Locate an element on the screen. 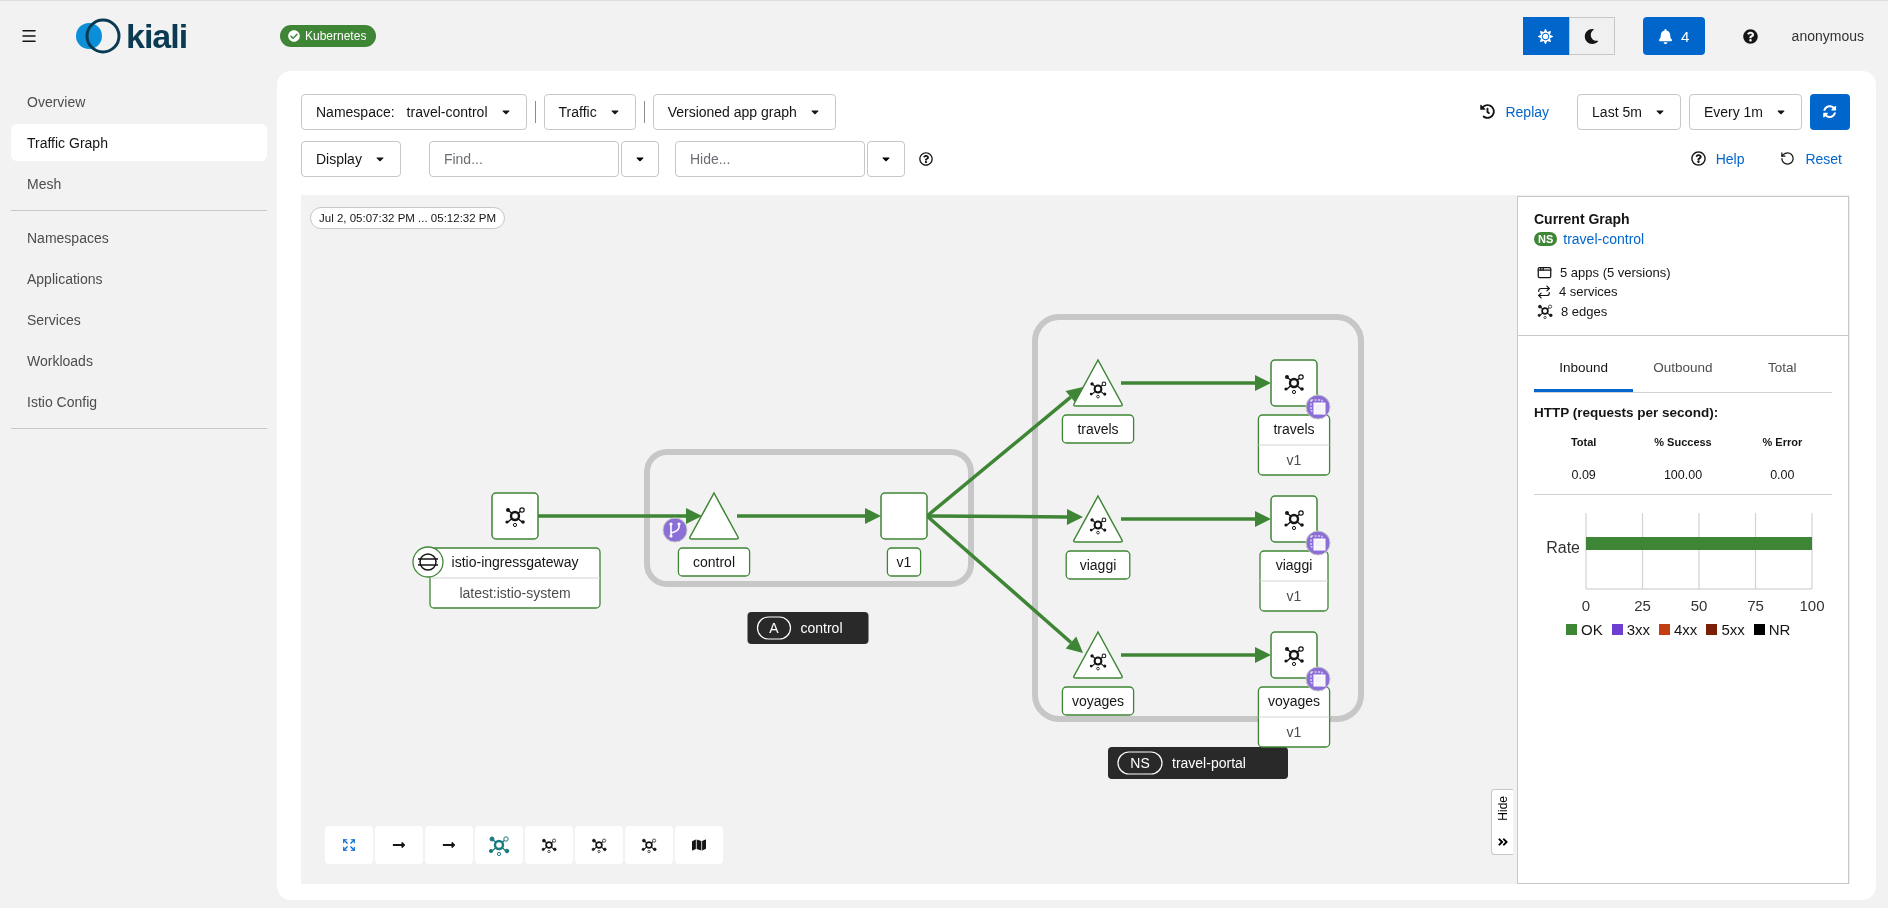 This screenshot has width=1888, height=908. node-label: viaggi v1 is located at coordinates (1294, 581).